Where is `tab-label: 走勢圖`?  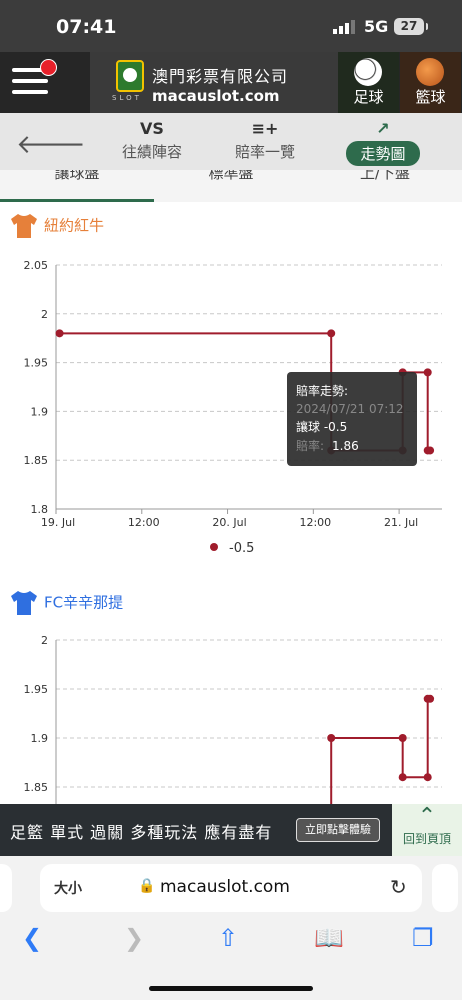 tab-label: 走勢圖 is located at coordinates (383, 153).